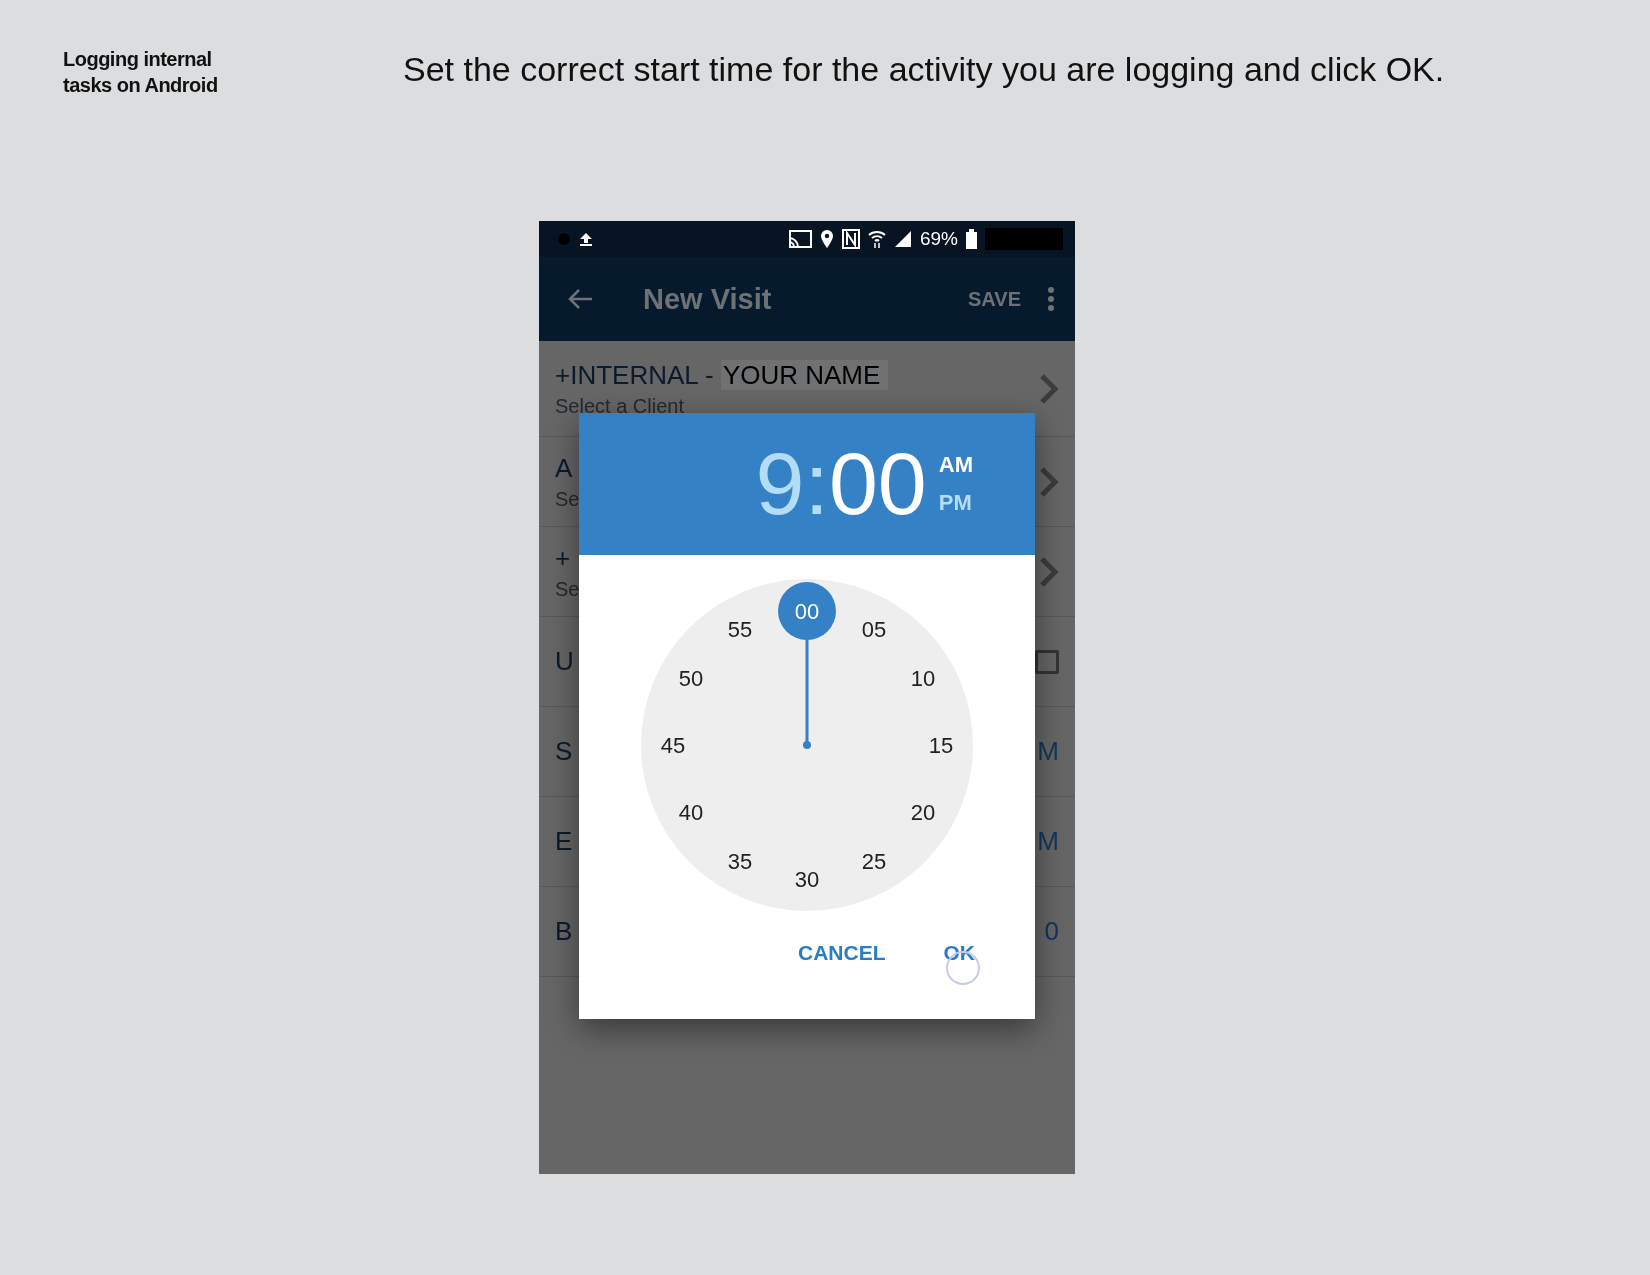 This screenshot has height=1275, width=1650. I want to click on minute-label: 20, so click(923, 812).